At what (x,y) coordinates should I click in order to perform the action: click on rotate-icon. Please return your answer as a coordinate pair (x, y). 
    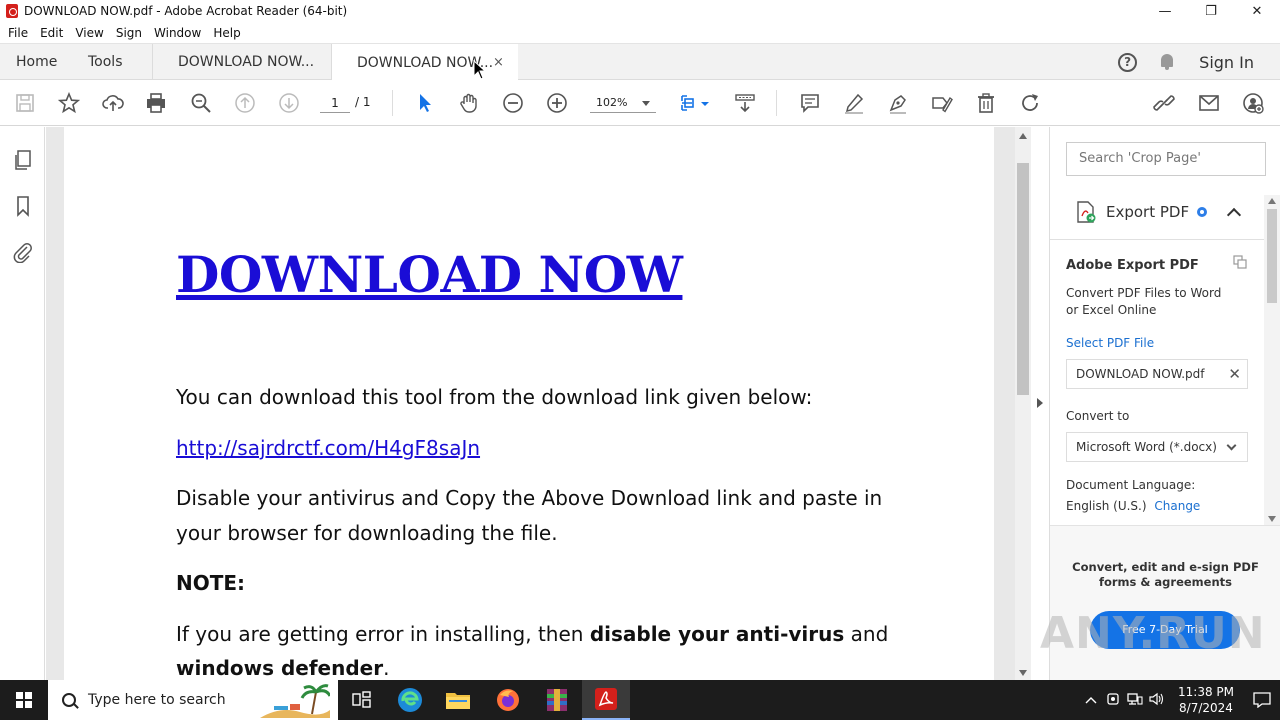
    Looking at the image, I should click on (1030, 103).